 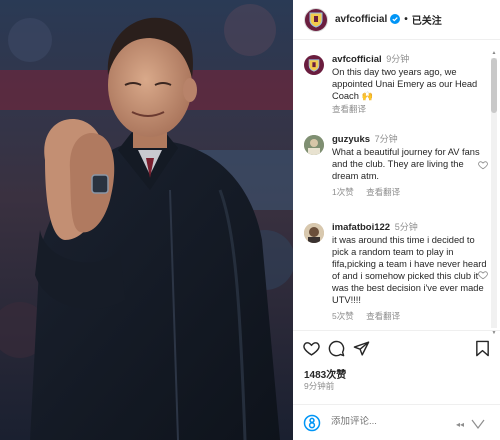 I want to click on bookmark-icon, so click(x=482, y=351).